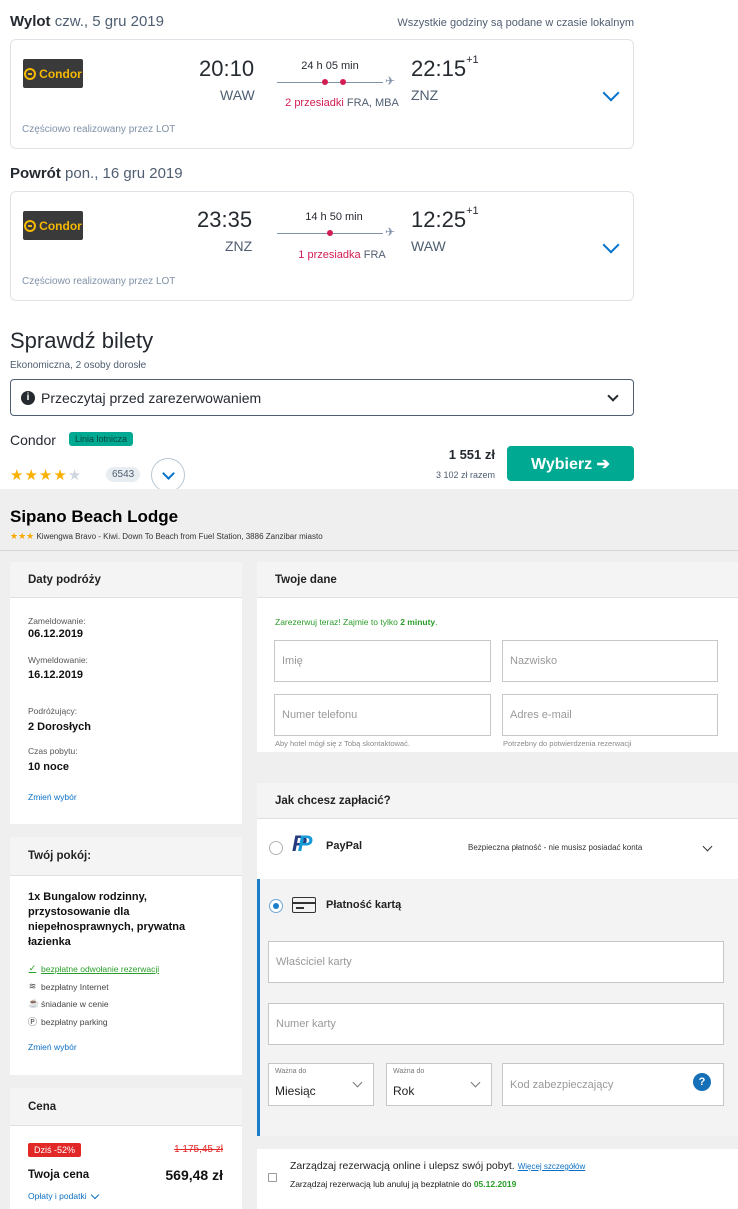  What do you see at coordinates (496, 962) in the screenshot?
I see `card-holder-input: Właściciel karty` at bounding box center [496, 962].